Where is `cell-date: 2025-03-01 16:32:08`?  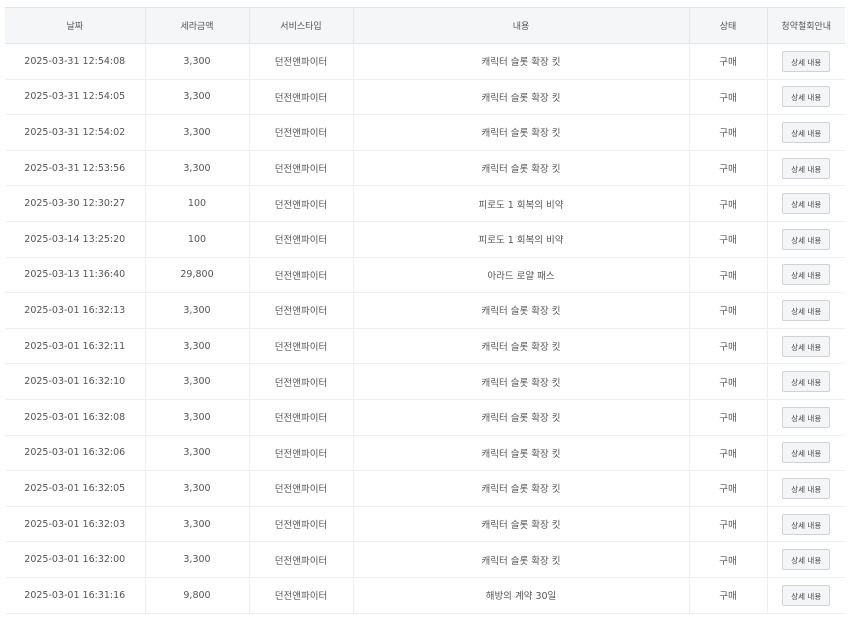
cell-date: 2025-03-01 16:32:08 is located at coordinates (75, 417).